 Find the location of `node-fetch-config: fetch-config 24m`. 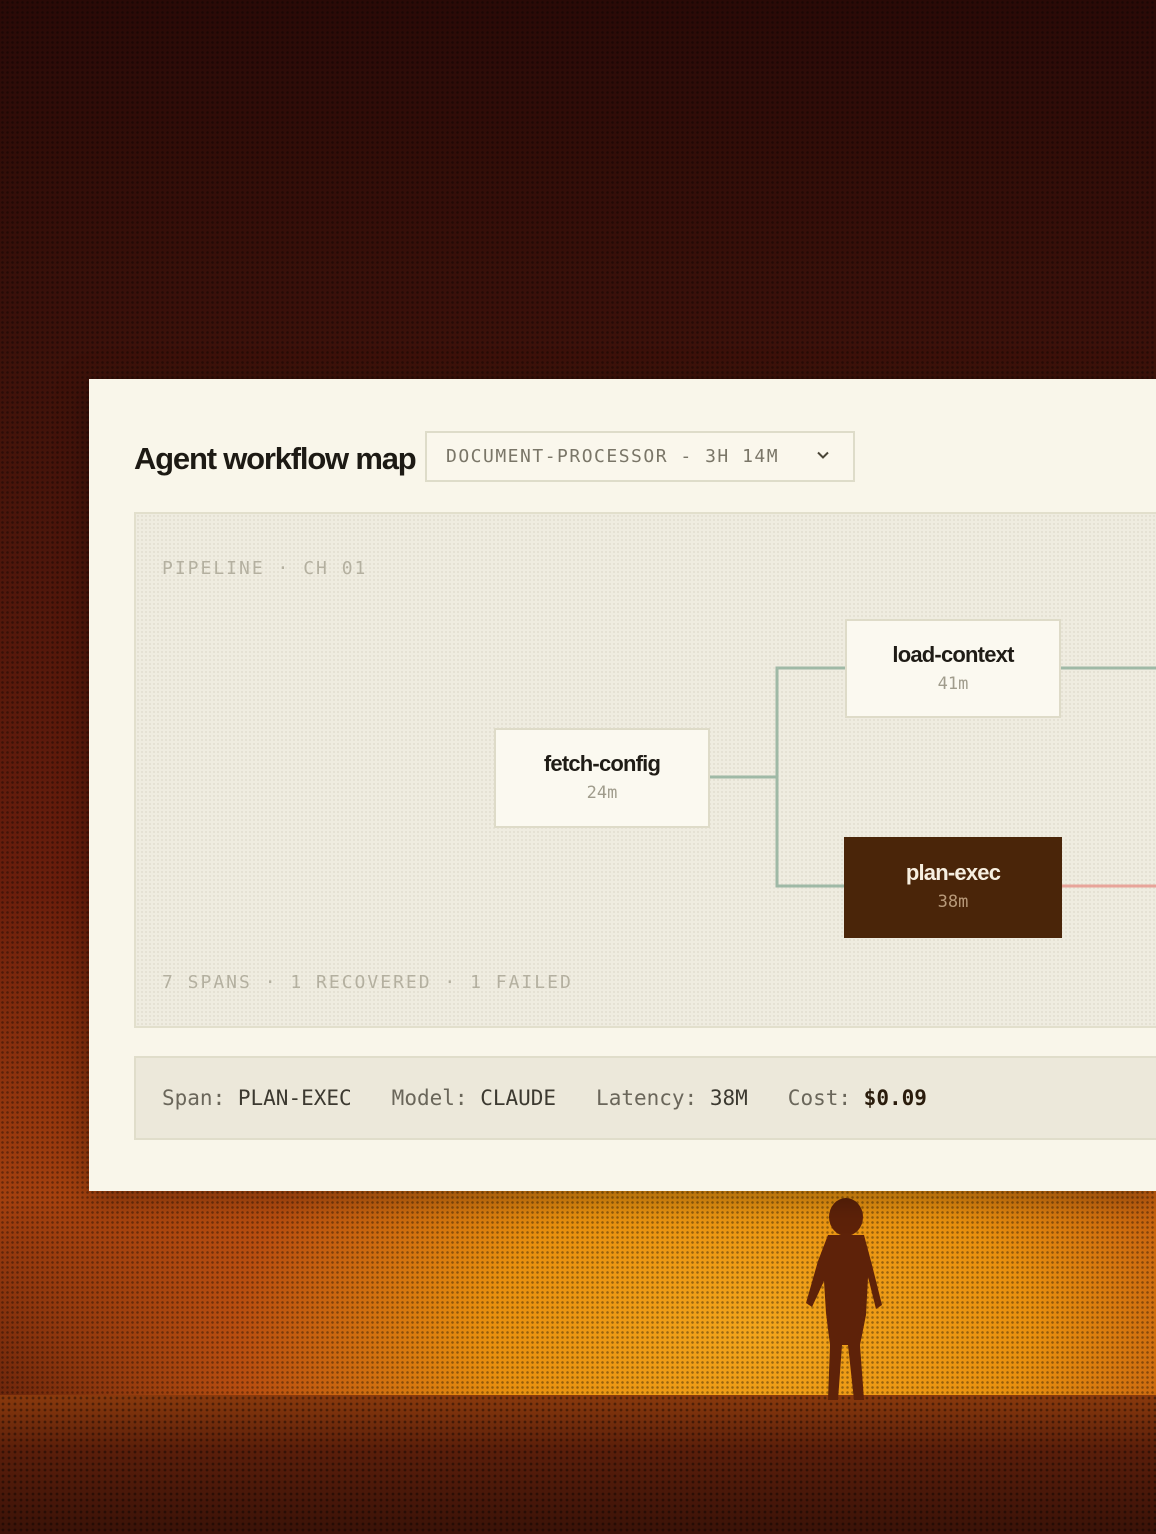

node-fetch-config: fetch-config 24m is located at coordinates (602, 778).